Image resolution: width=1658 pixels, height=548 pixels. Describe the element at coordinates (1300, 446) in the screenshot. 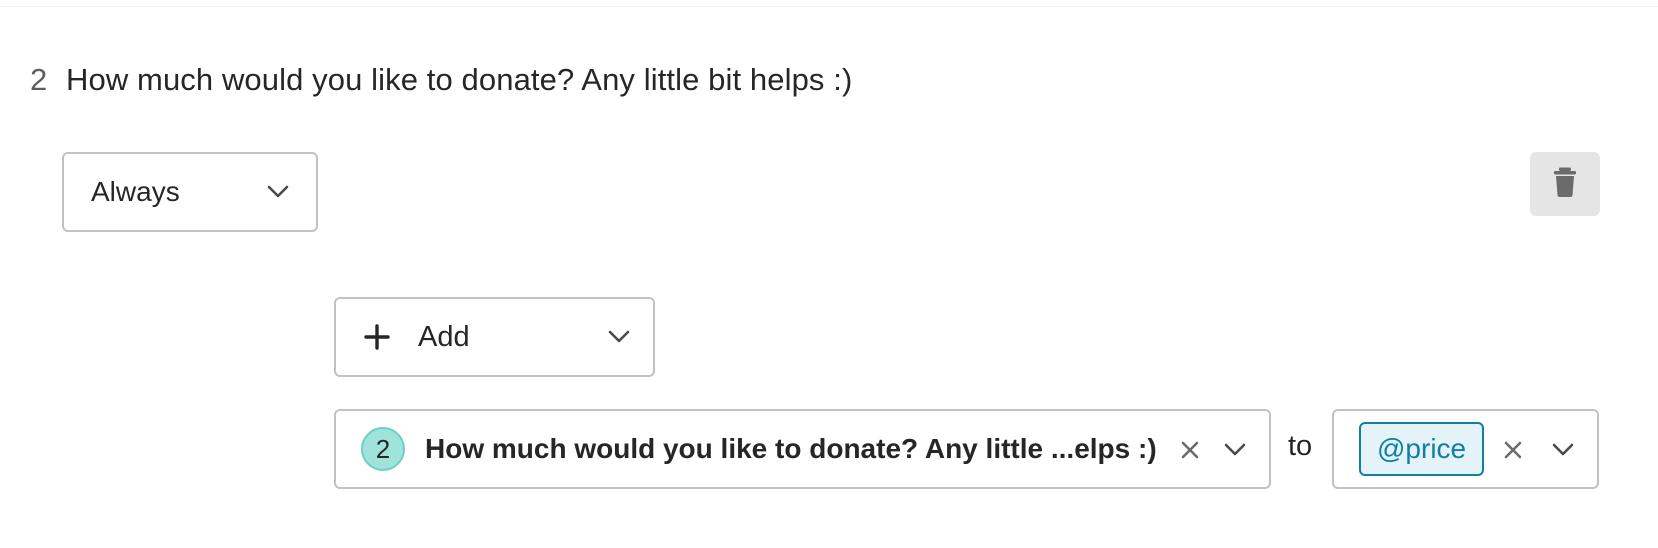

I see `to-connector-label: to` at that location.